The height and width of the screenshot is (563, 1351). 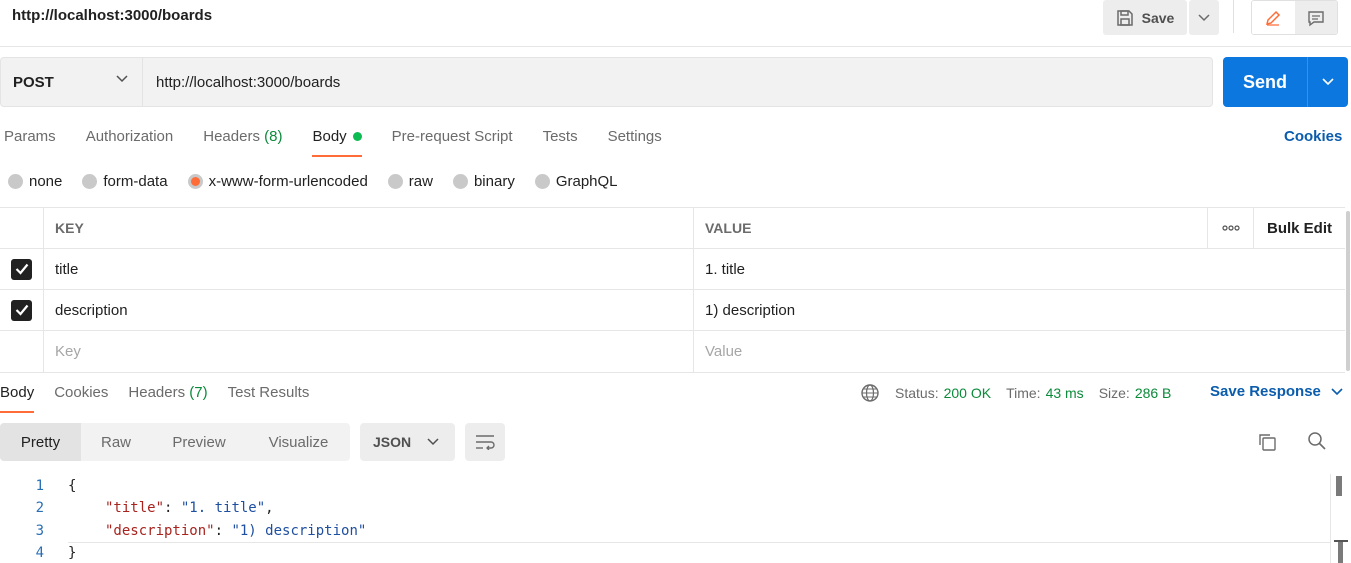 I want to click on method-select: POST, so click(x=71, y=82).